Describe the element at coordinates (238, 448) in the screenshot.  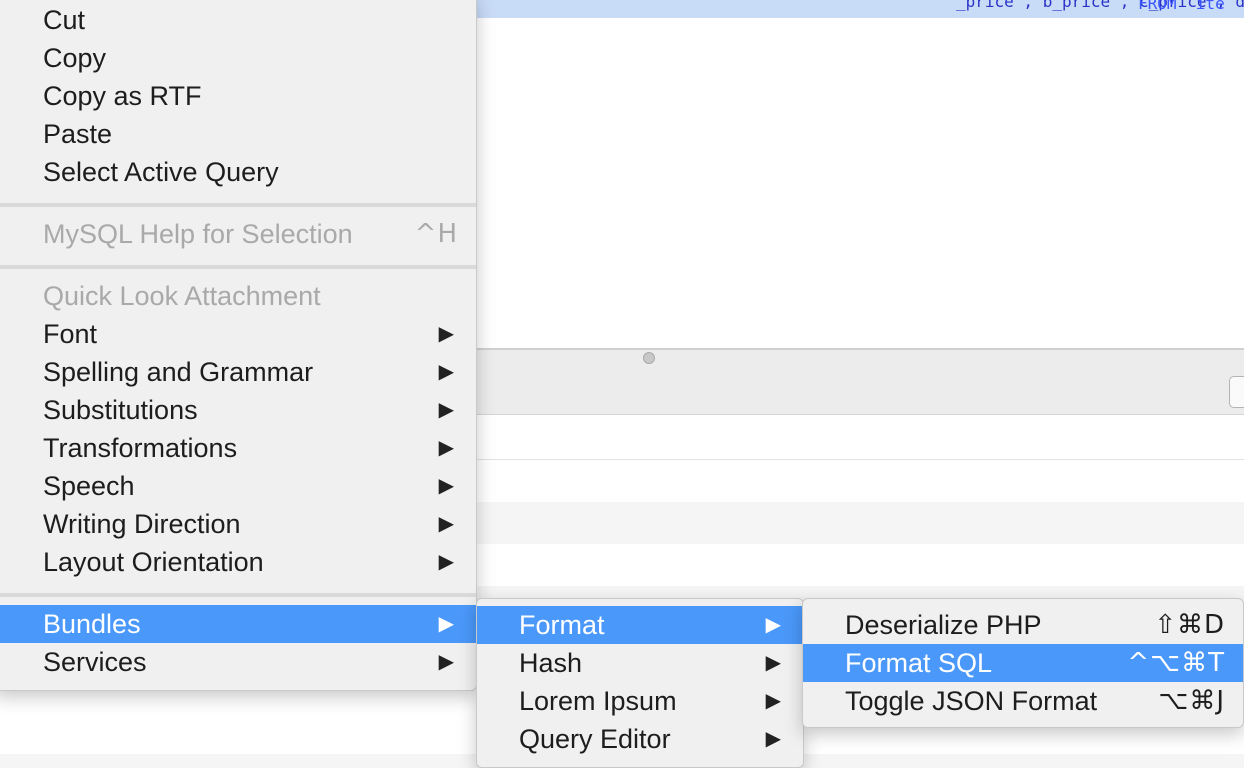
I see `menu-item-transformations: Transformations ▶` at that location.